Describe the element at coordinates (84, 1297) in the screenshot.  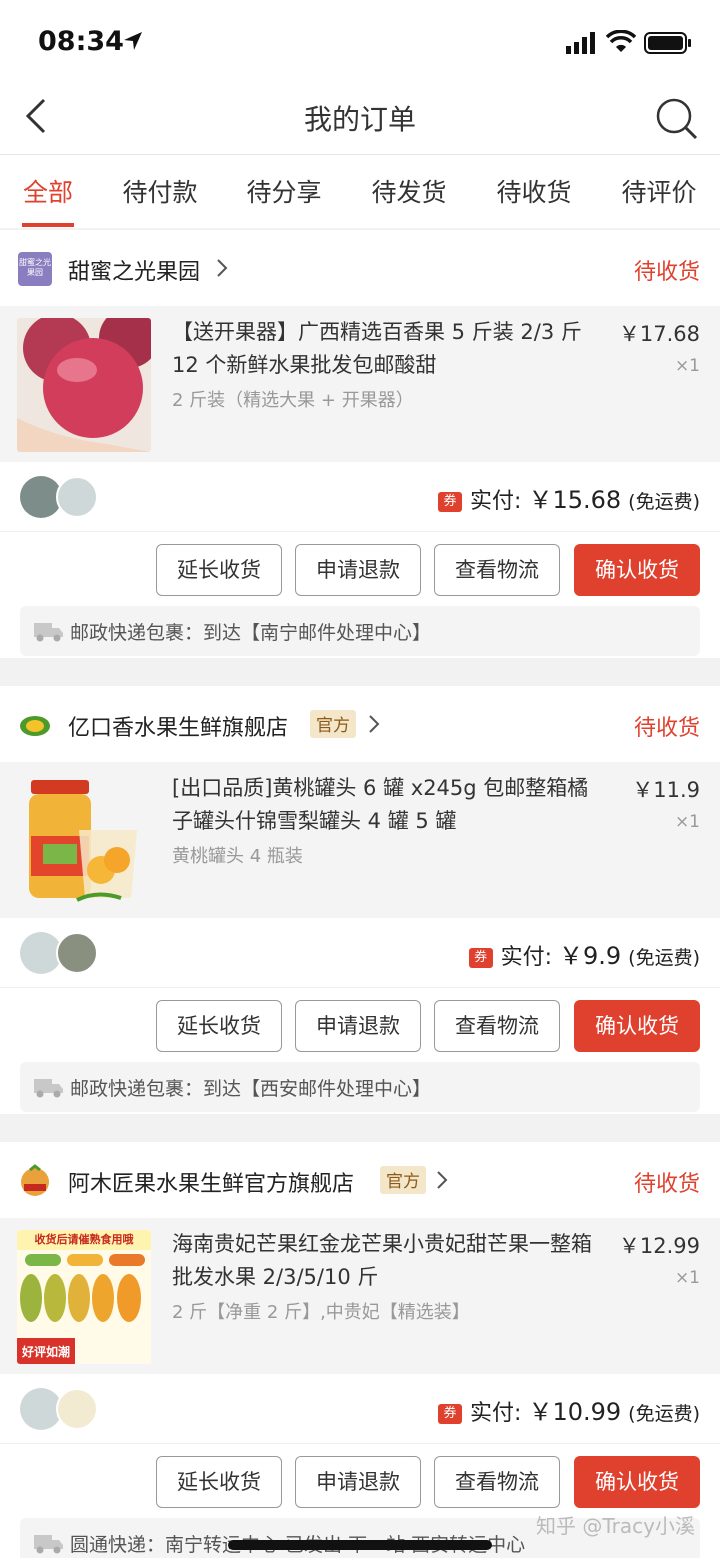
I see `product-image: 收货后请催熟食用哦 好评如潮` at that location.